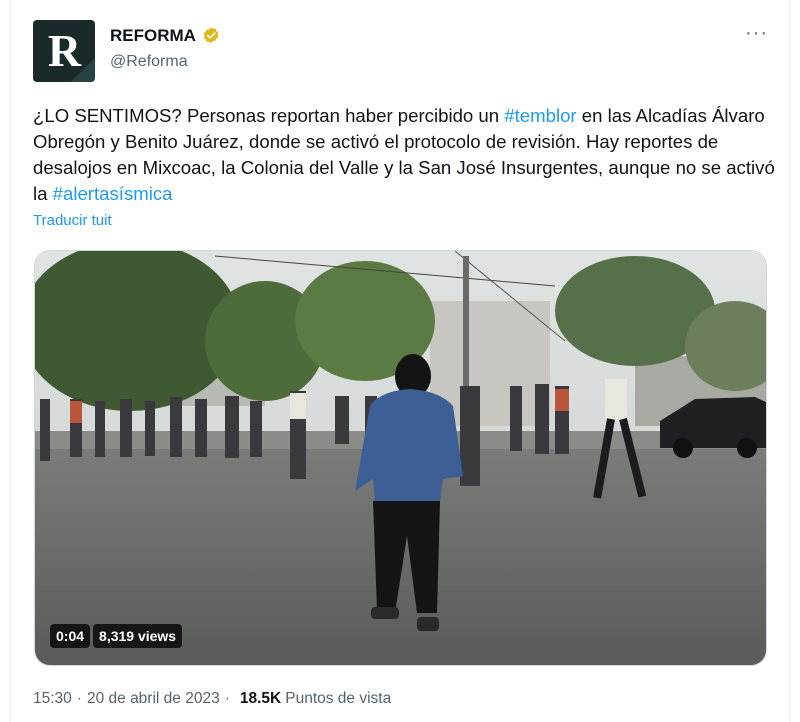  Describe the element at coordinates (260, 699) in the screenshot. I see `views-count: 18.5K` at that location.